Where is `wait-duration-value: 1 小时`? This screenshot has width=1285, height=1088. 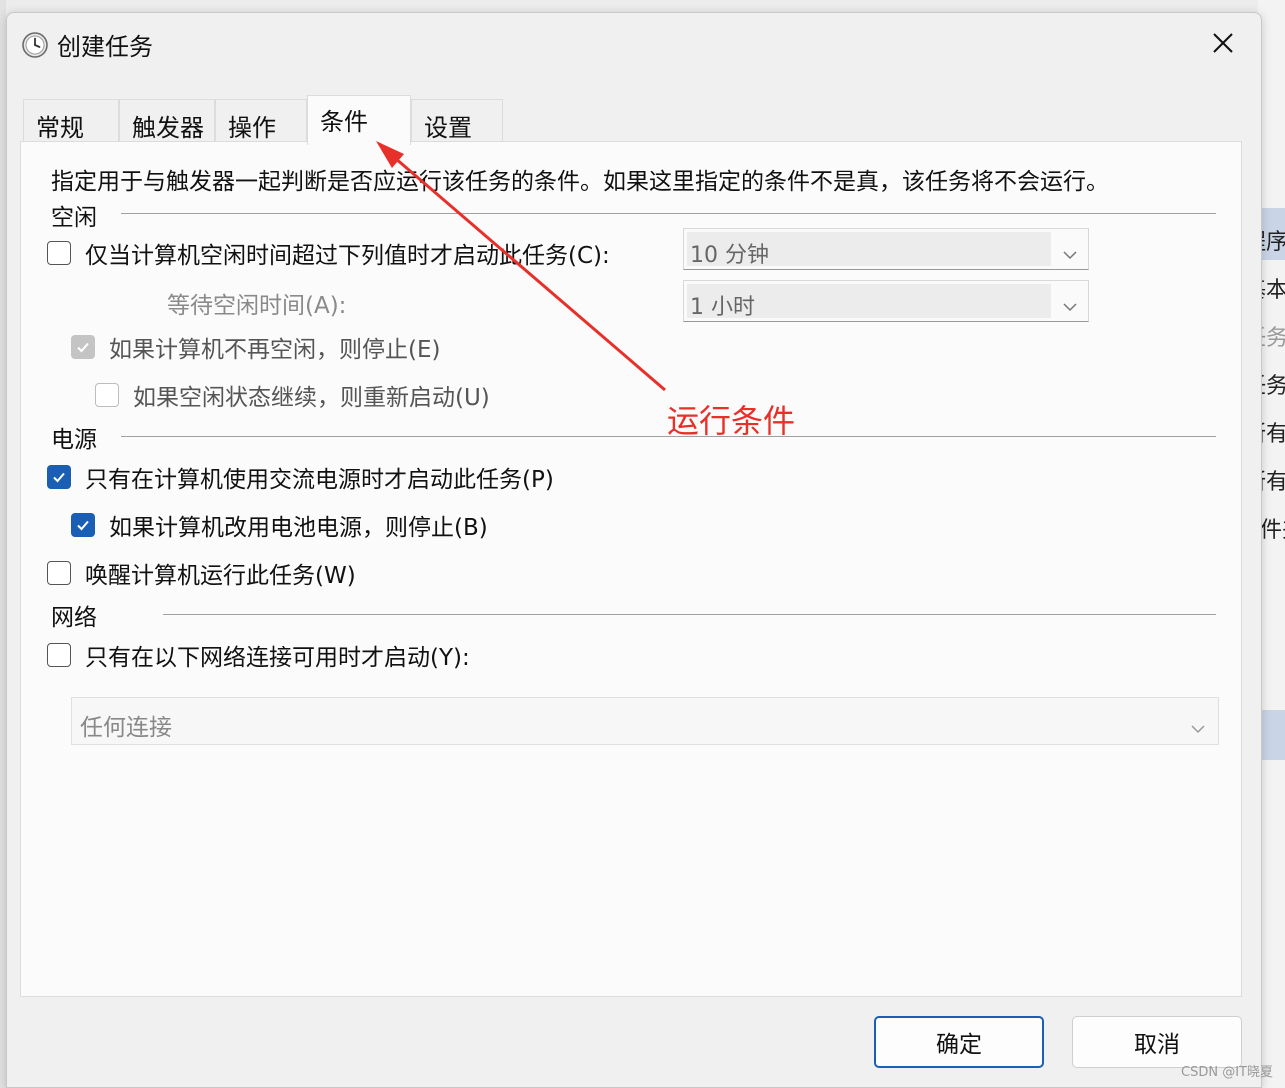
wait-duration-value: 1 小时 is located at coordinates (722, 307).